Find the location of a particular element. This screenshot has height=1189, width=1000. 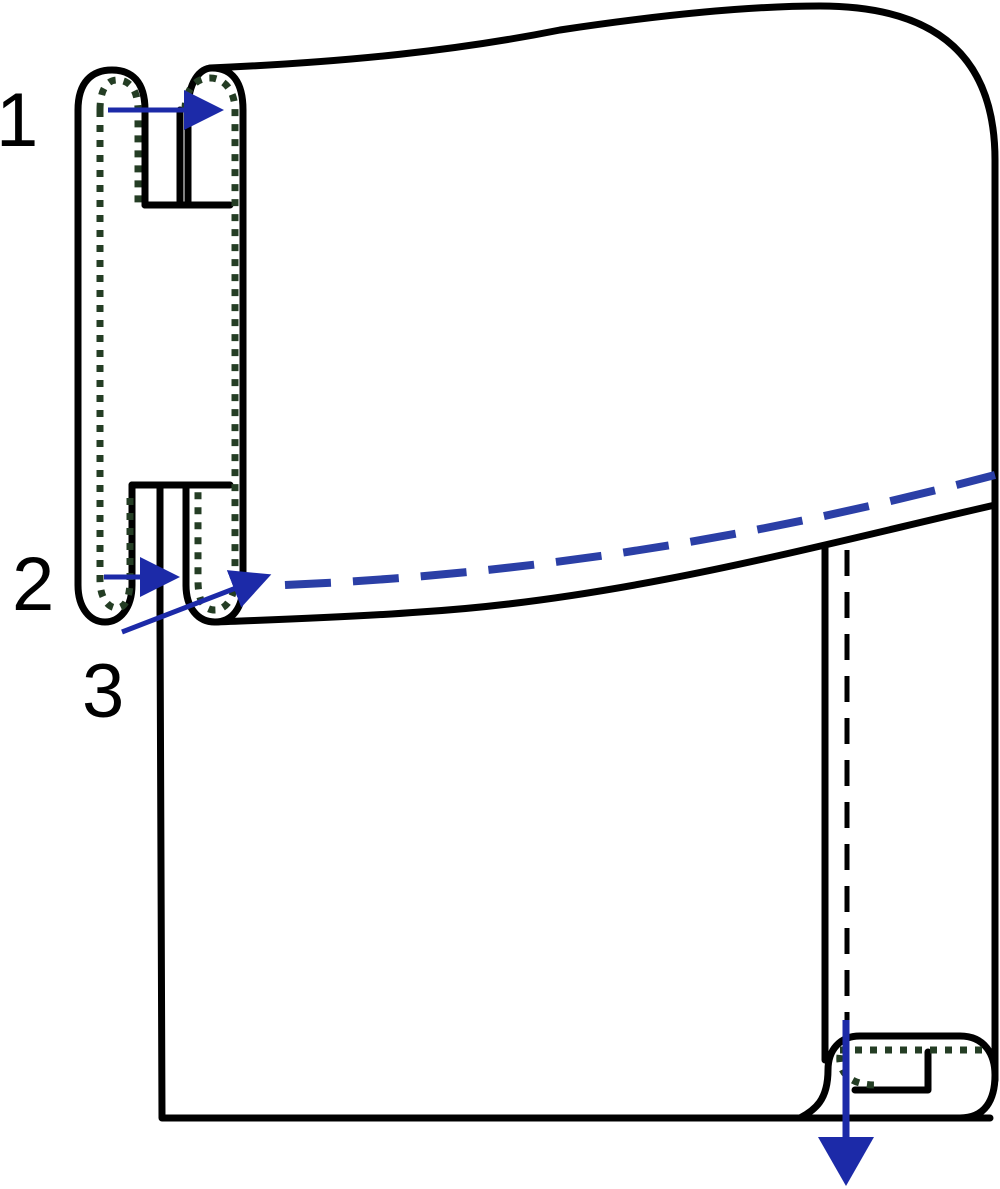

step-label-2: 2 is located at coordinates (33, 584).